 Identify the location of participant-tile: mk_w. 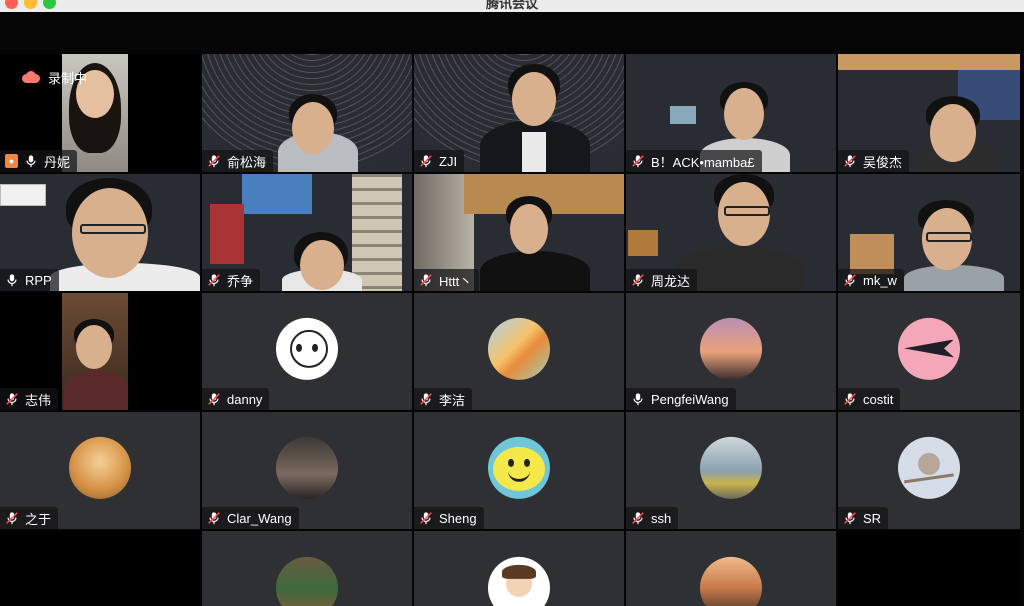
(929, 232).